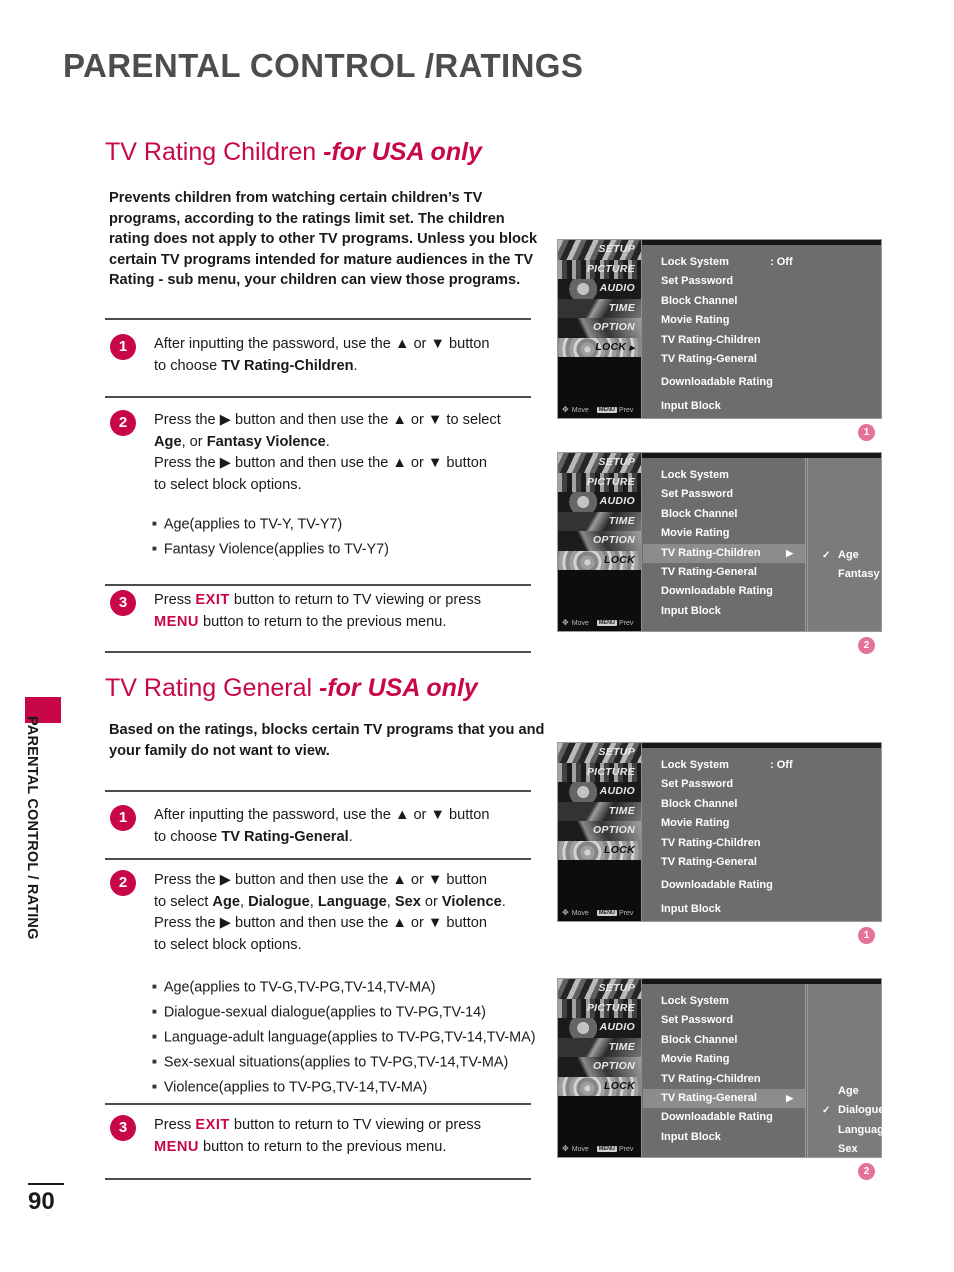 The image size is (954, 1272). What do you see at coordinates (318, 319) in the screenshot?
I see `divider-c1` at bounding box center [318, 319].